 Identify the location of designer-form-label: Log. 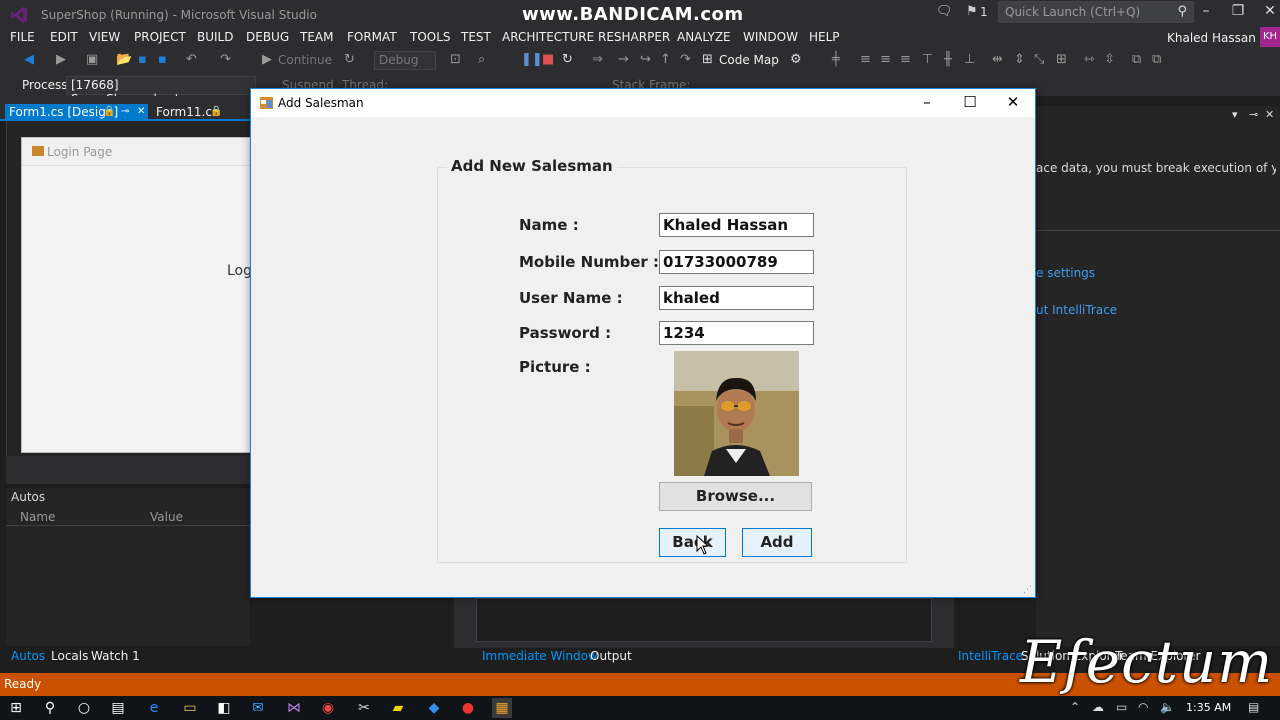
(239, 271).